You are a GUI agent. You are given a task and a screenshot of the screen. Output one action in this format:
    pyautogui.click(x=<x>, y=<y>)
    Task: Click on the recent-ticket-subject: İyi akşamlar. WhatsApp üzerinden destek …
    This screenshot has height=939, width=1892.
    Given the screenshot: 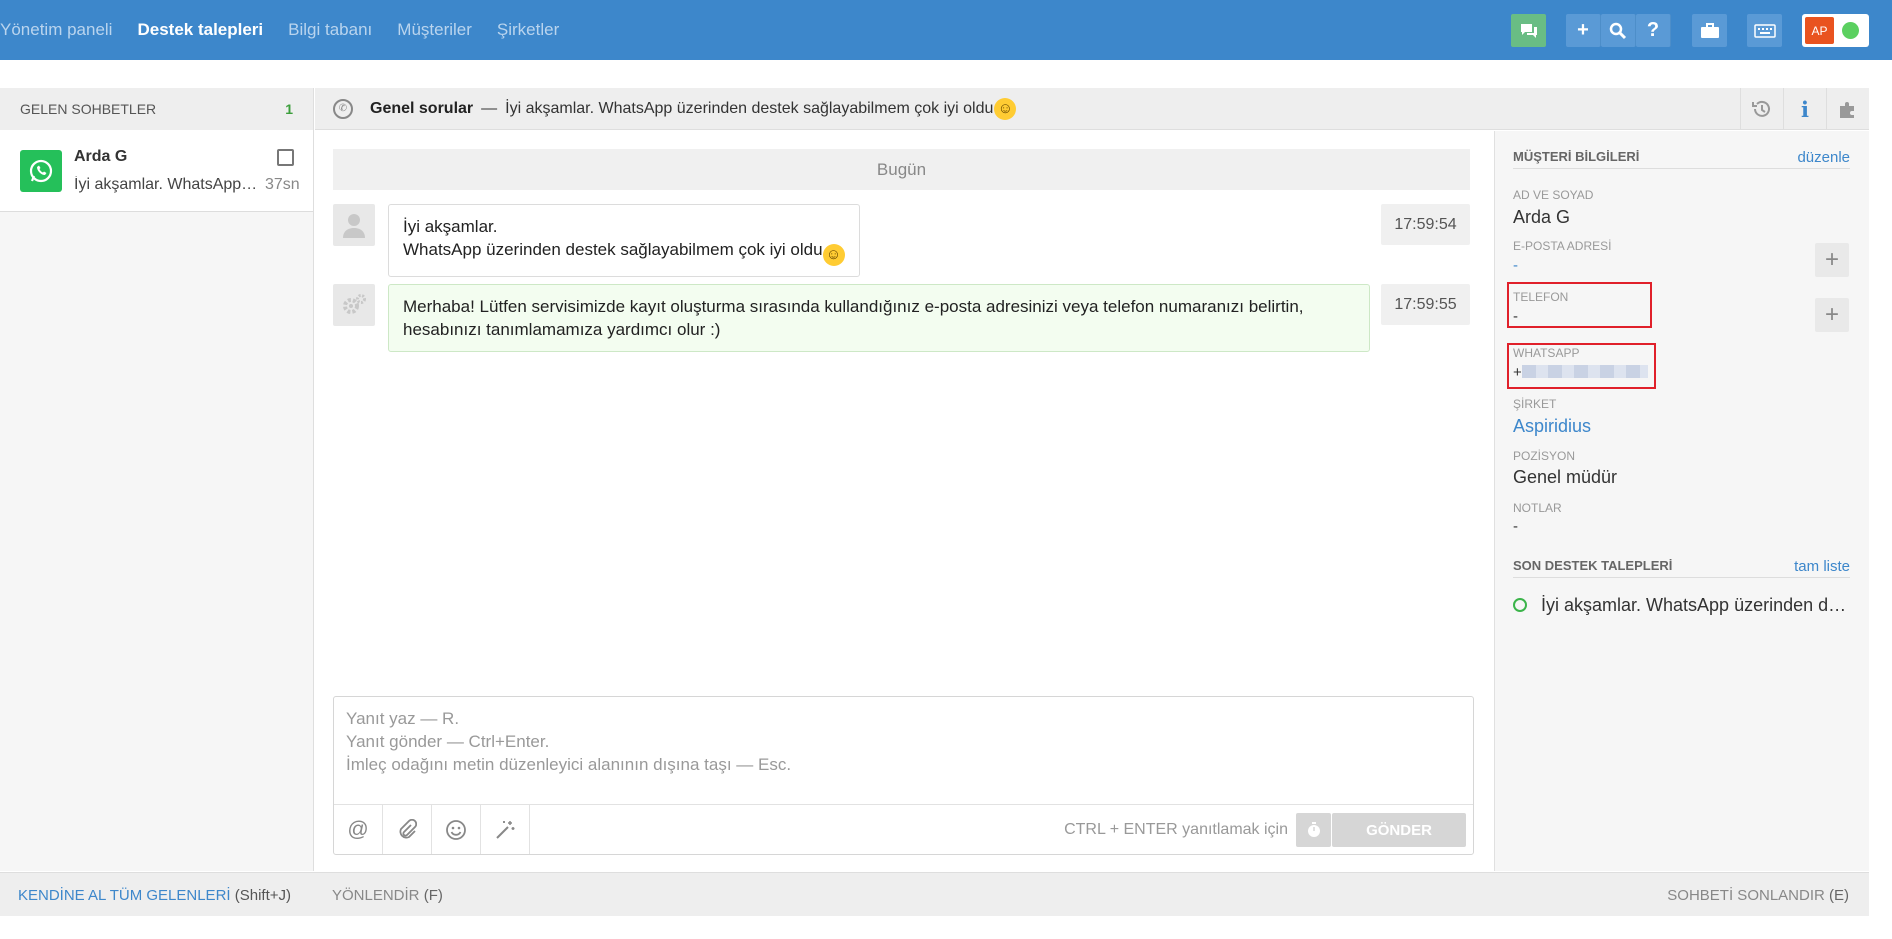 What is the action you would take?
    pyautogui.click(x=1695, y=605)
    